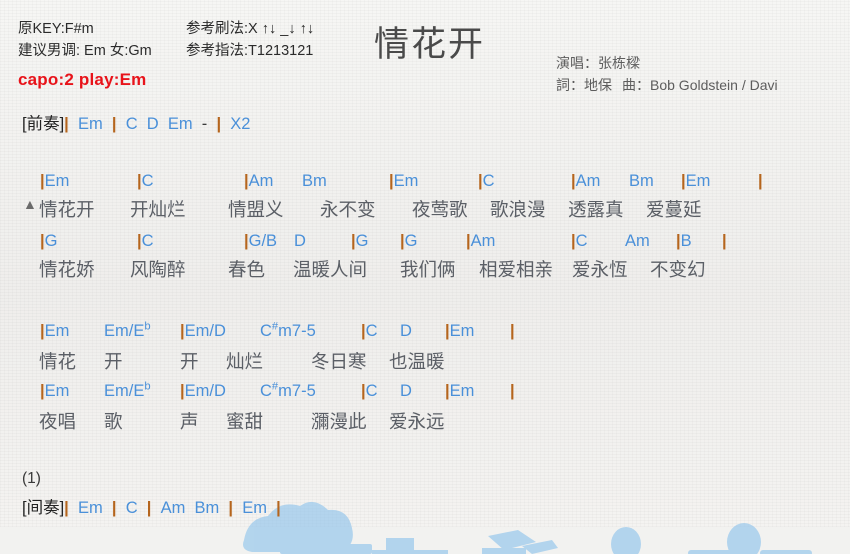  What do you see at coordinates (203, 391) in the screenshot?
I see `chord-symbol: |Em/D` at bounding box center [203, 391].